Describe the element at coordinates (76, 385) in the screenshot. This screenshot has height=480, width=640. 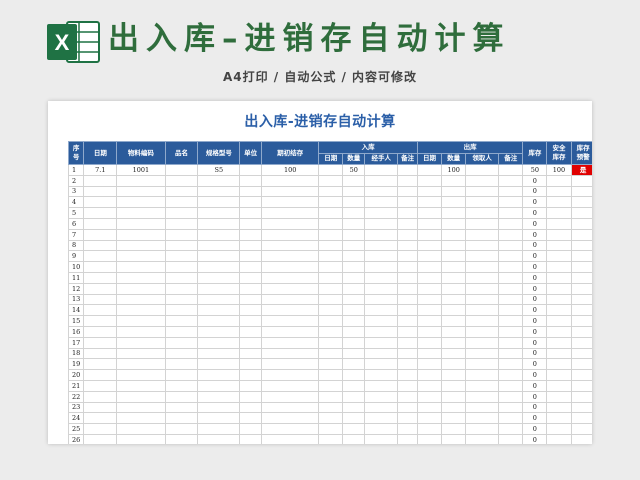
I see `cell-seq: 21` at that location.